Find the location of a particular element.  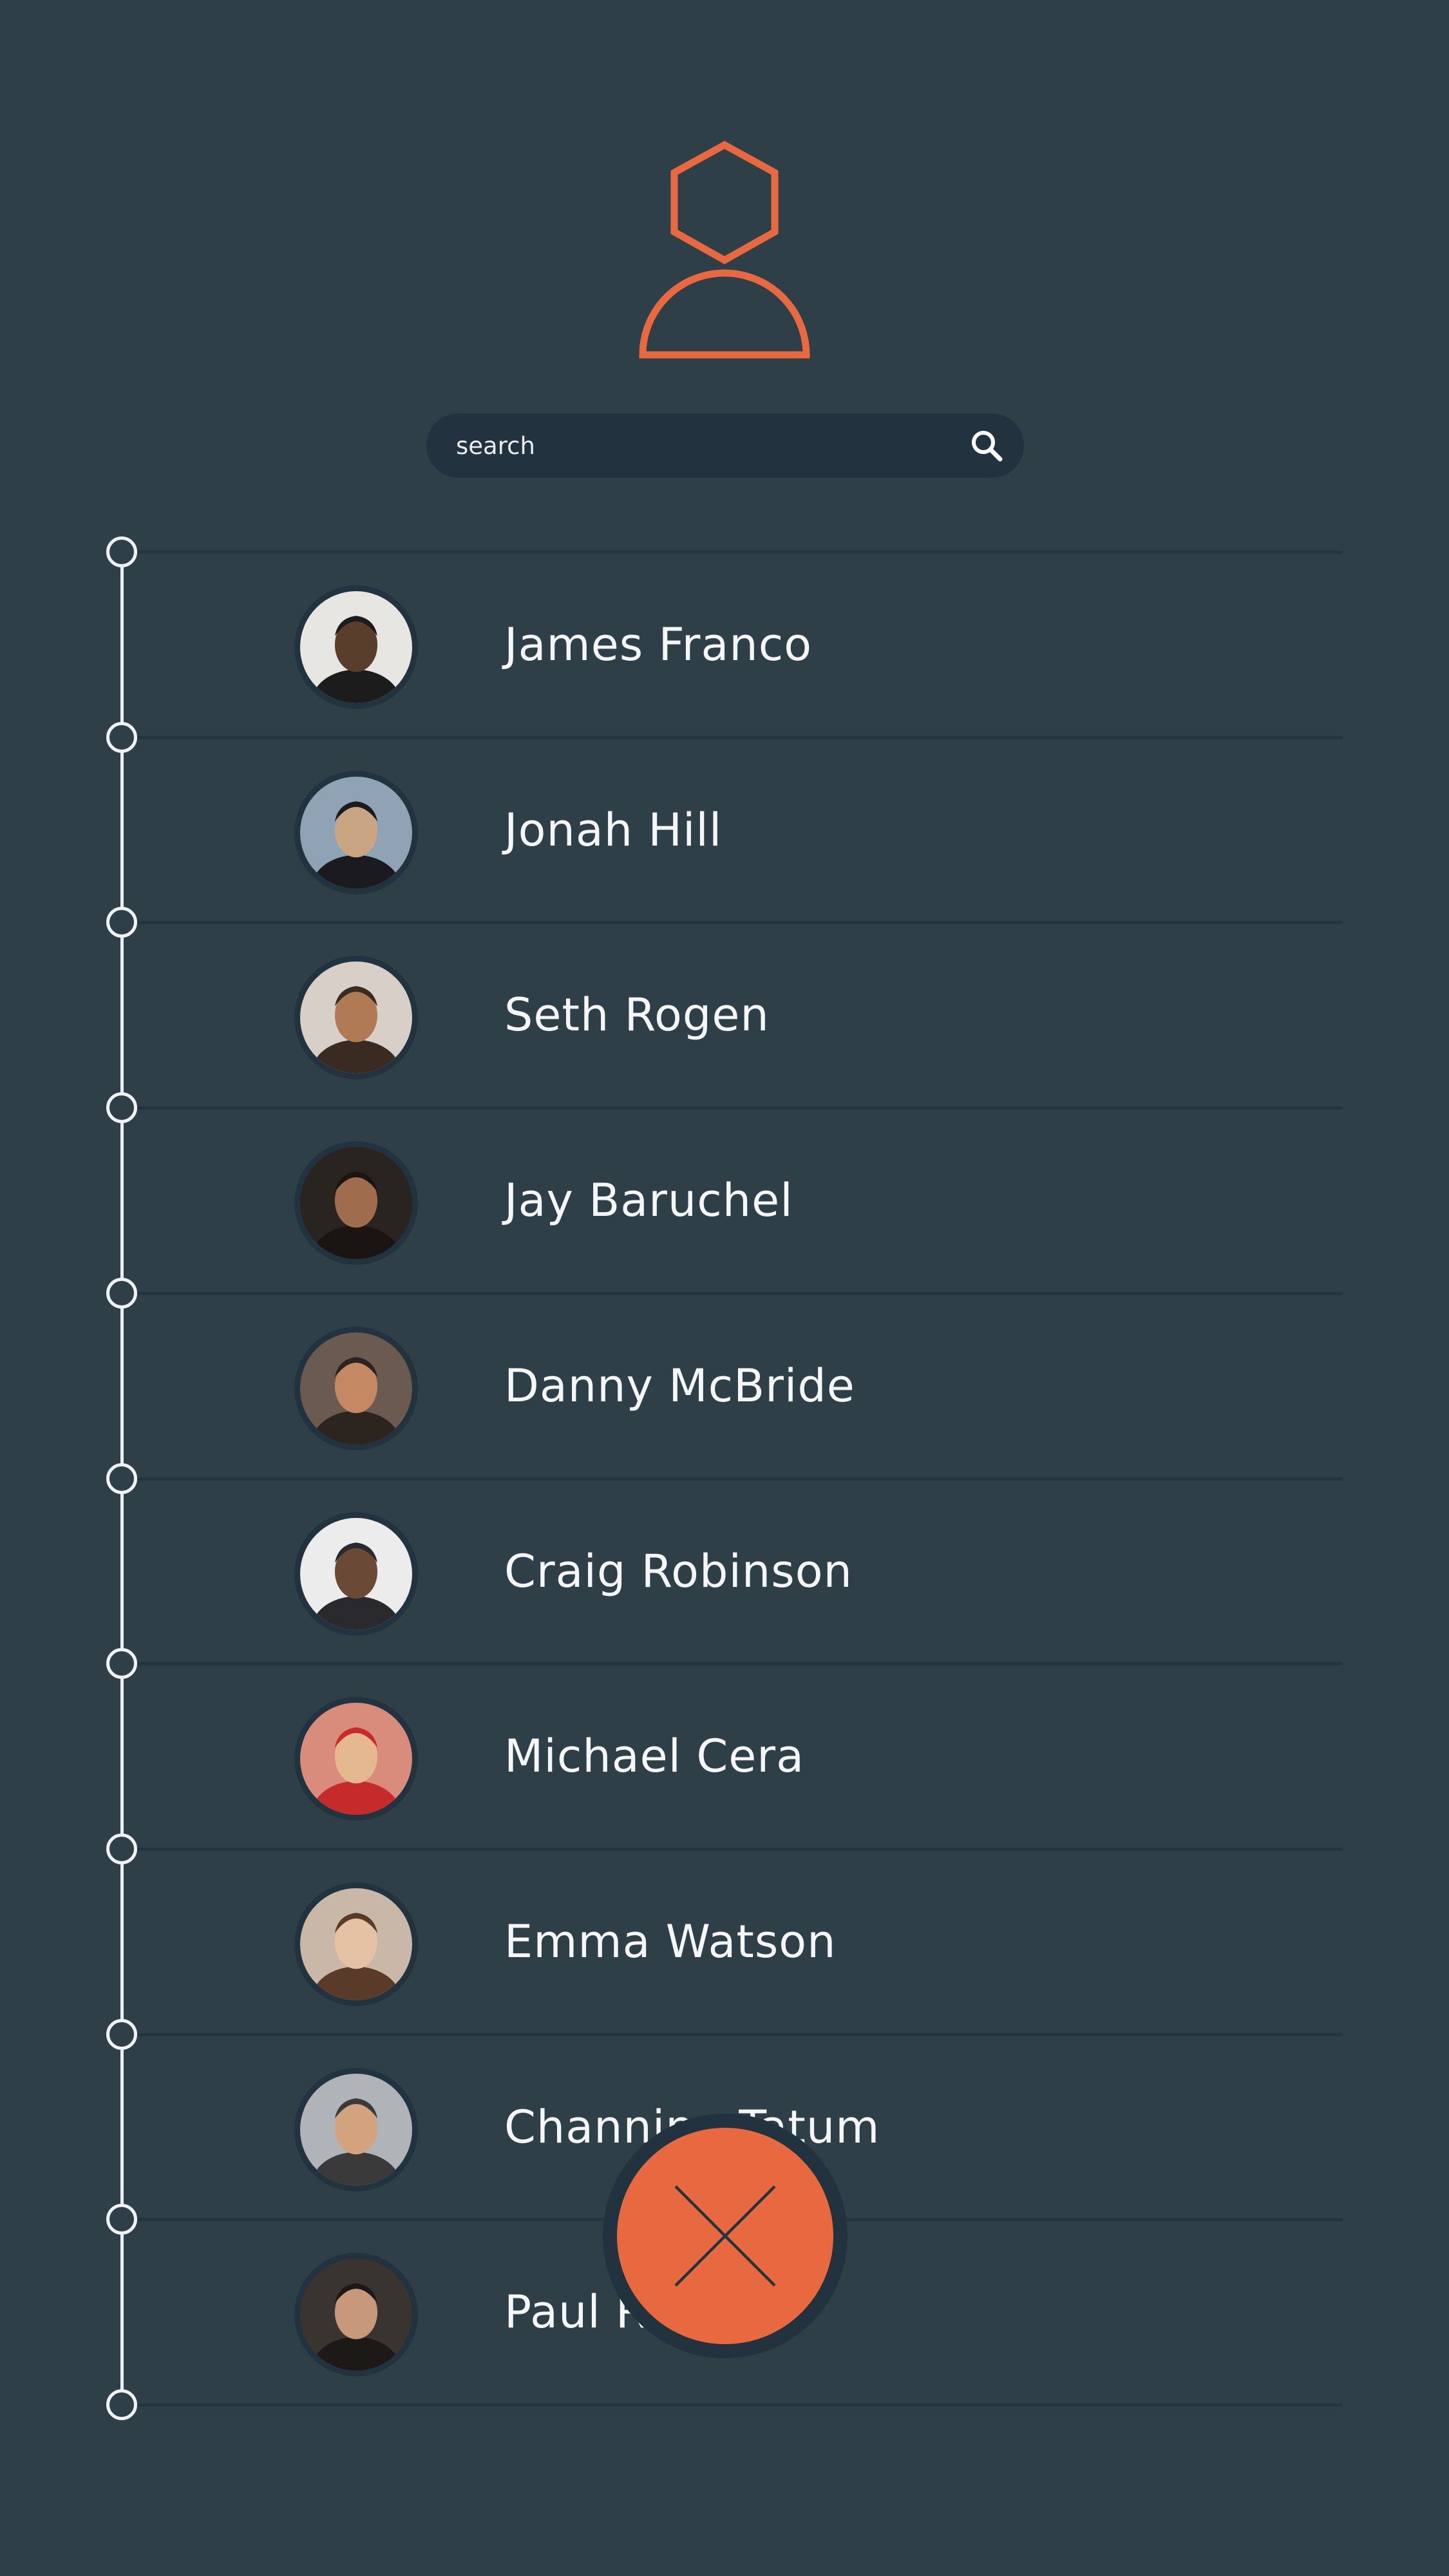

contact-row: Michael Cera is located at coordinates (732, 1756).